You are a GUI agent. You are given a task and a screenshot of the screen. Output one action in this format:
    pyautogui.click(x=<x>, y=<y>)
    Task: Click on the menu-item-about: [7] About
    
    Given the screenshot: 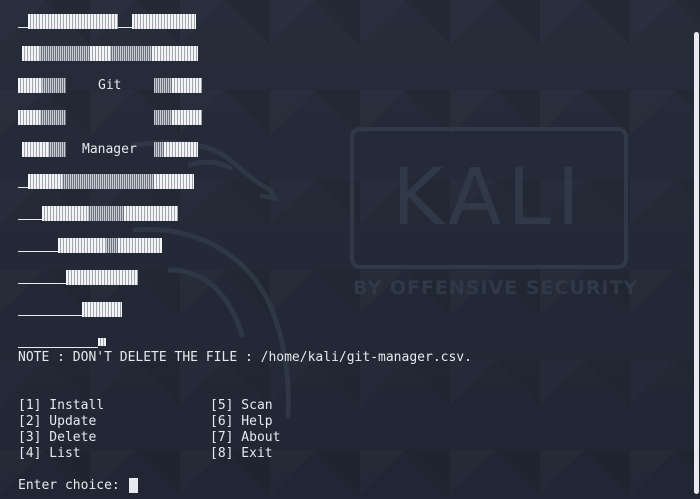 What is the action you would take?
    pyautogui.click(x=245, y=437)
    